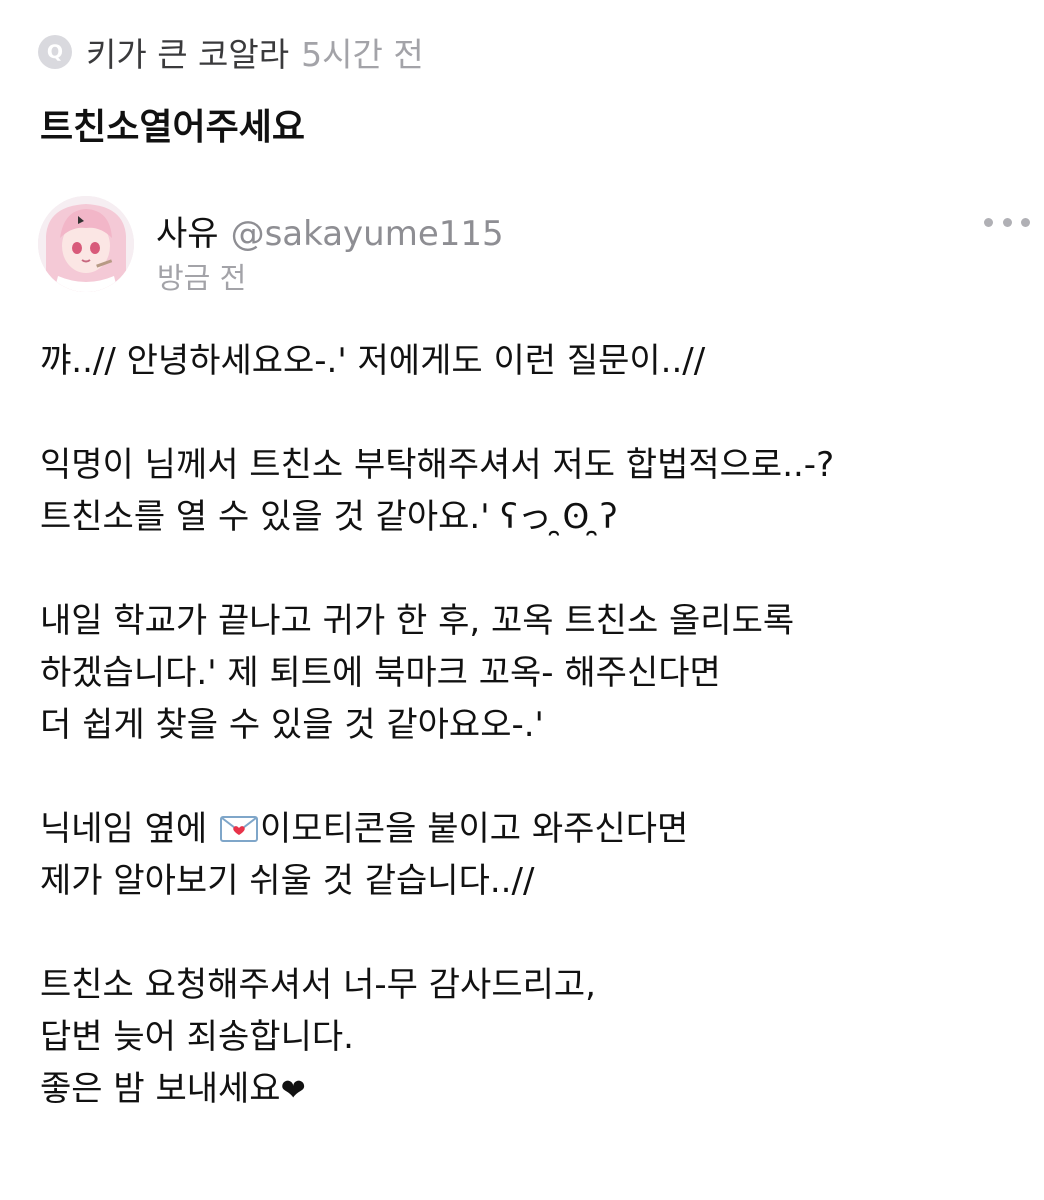 This screenshot has width=1044, height=1200. What do you see at coordinates (239, 829) in the screenshot?
I see `love-letter-icon` at bounding box center [239, 829].